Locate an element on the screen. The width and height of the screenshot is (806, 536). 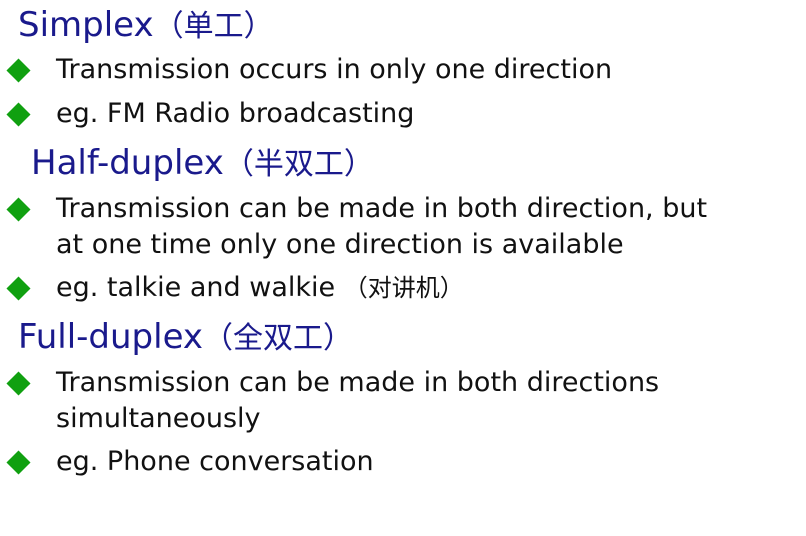
bullet-text-chinese: （对讲机） is located at coordinates (403, 288).